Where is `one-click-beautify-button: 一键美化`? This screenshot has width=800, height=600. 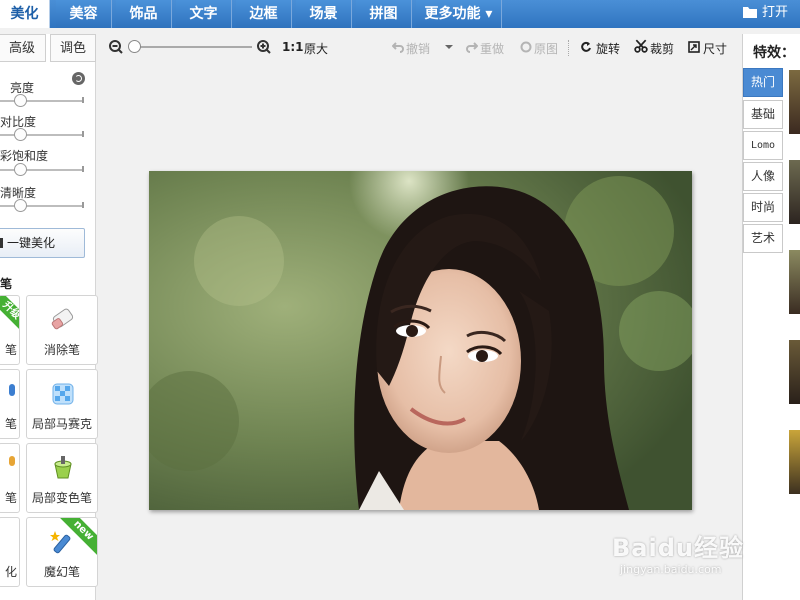 one-click-beautify-button: 一键美化 is located at coordinates (42, 243).